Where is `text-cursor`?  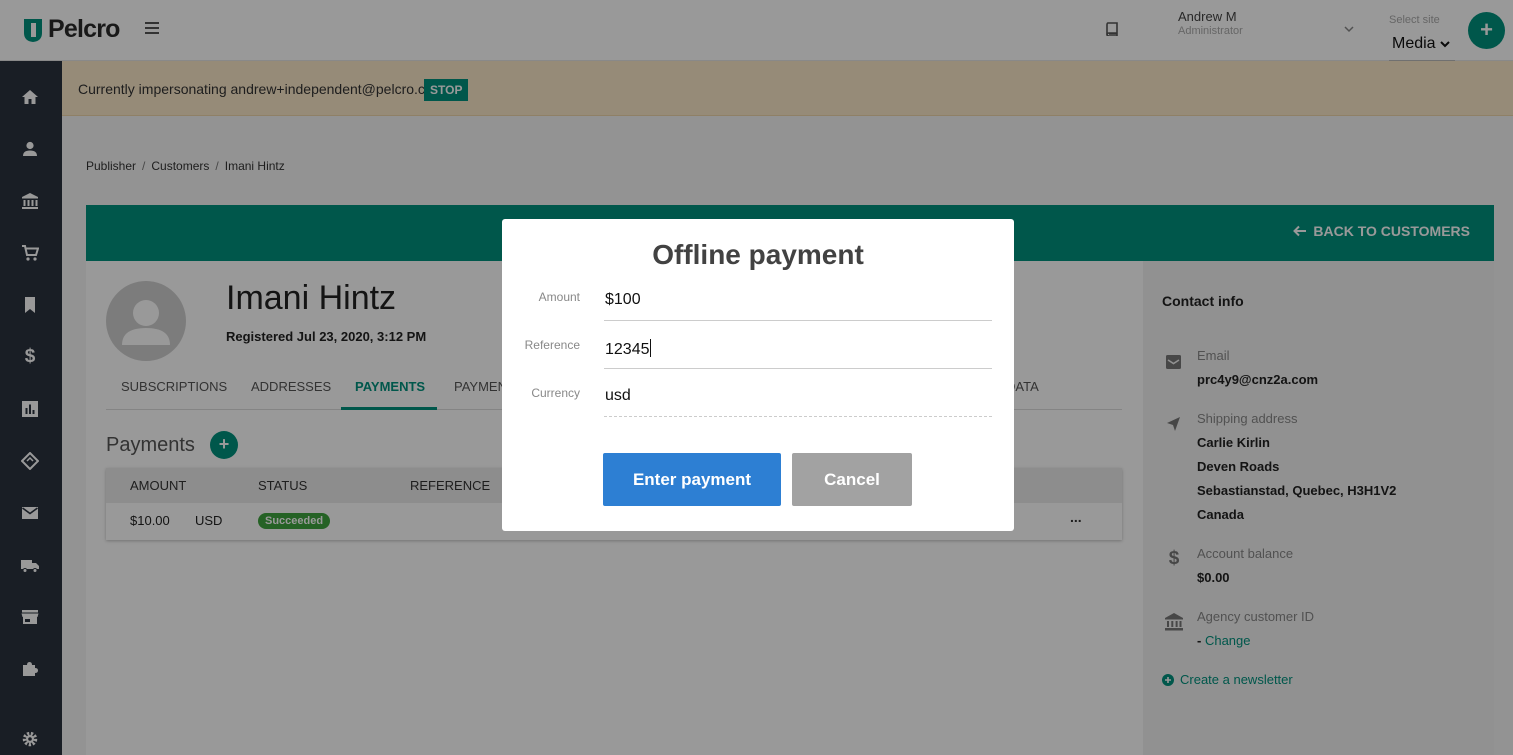
text-cursor is located at coordinates (650, 348).